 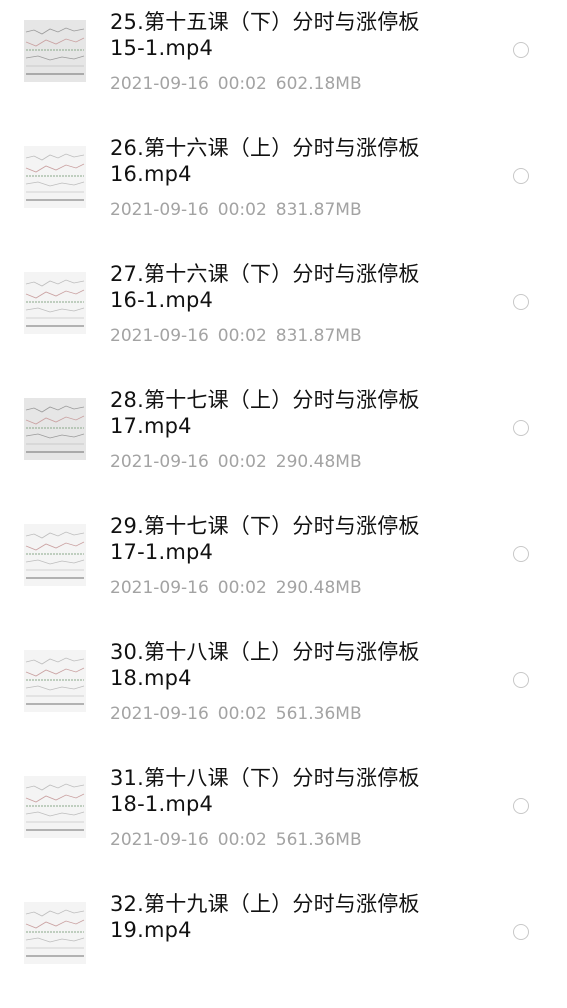 What do you see at coordinates (300, 917) in the screenshot?
I see `file-title: 32.第十九课（上）分时与涨停板 19.mp4` at bounding box center [300, 917].